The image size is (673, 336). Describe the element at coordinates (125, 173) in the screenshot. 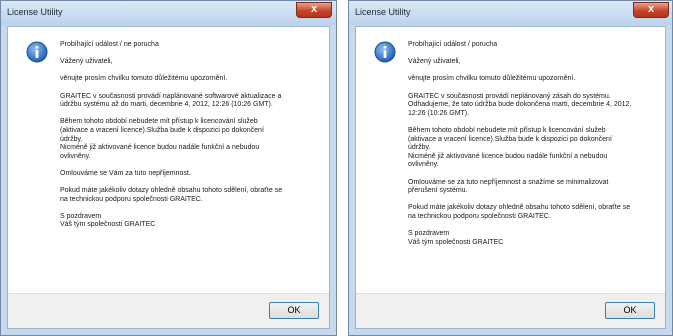

I see `message-paragraph: Omlouváme se Vám za tuto nepříjemnost.` at that location.